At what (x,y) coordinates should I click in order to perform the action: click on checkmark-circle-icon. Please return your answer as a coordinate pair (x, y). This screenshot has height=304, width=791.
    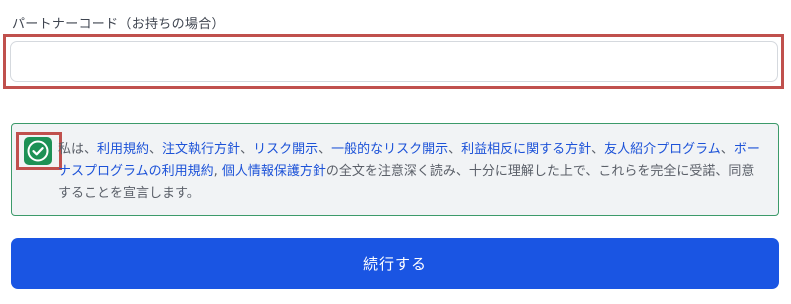
    Looking at the image, I should click on (38, 151).